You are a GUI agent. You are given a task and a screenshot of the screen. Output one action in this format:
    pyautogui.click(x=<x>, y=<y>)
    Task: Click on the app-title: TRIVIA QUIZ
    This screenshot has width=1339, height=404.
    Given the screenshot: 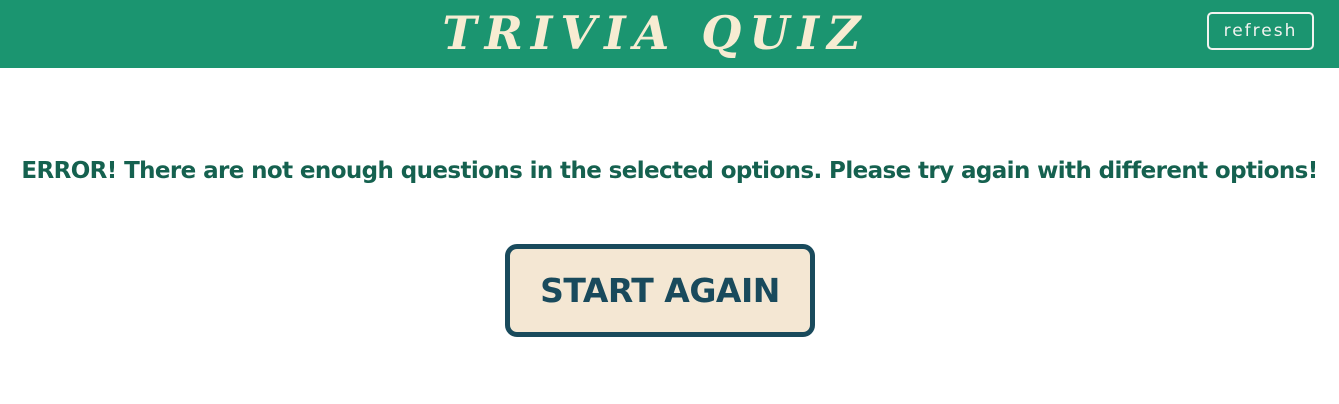 What is the action you would take?
    pyautogui.click(x=655, y=33)
    